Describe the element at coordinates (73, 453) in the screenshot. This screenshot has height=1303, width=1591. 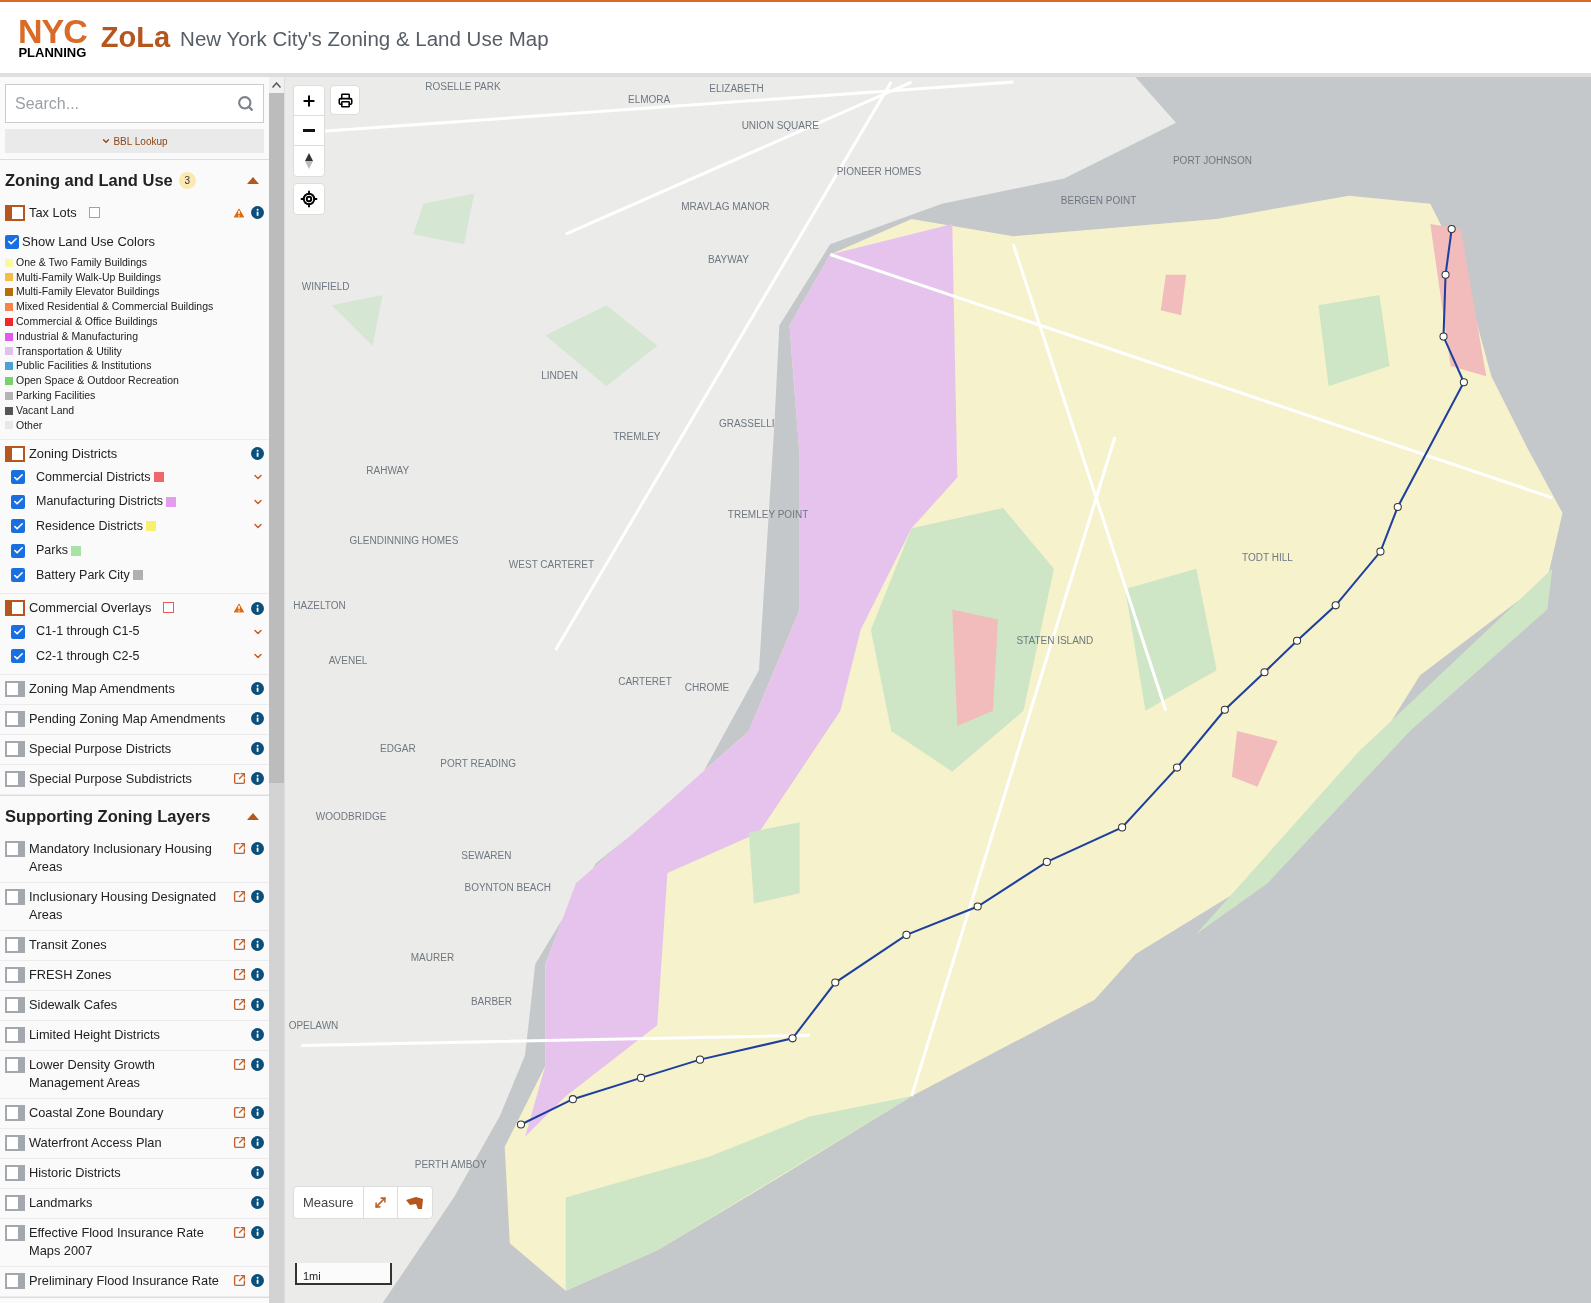
I see `layer-label: Zoning Districts` at that location.